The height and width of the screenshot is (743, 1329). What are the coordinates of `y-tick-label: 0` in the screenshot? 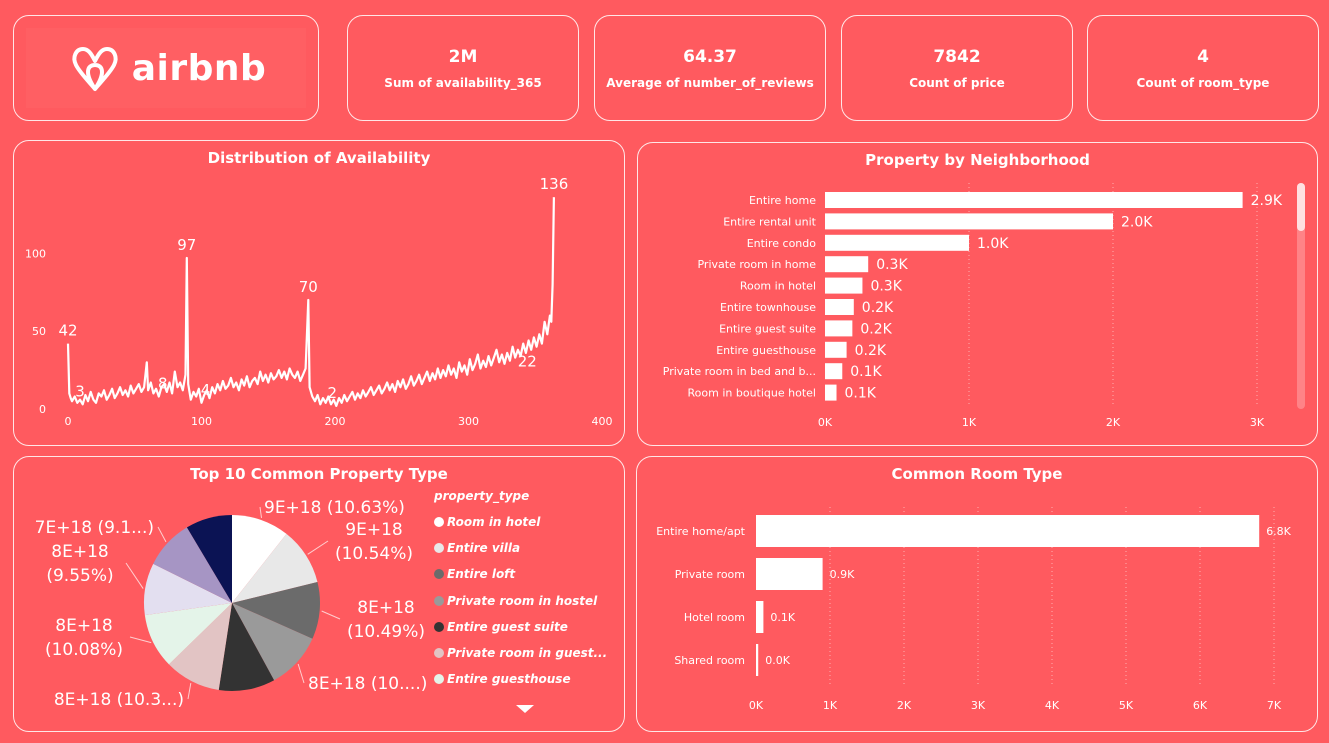 It's located at (42, 409).